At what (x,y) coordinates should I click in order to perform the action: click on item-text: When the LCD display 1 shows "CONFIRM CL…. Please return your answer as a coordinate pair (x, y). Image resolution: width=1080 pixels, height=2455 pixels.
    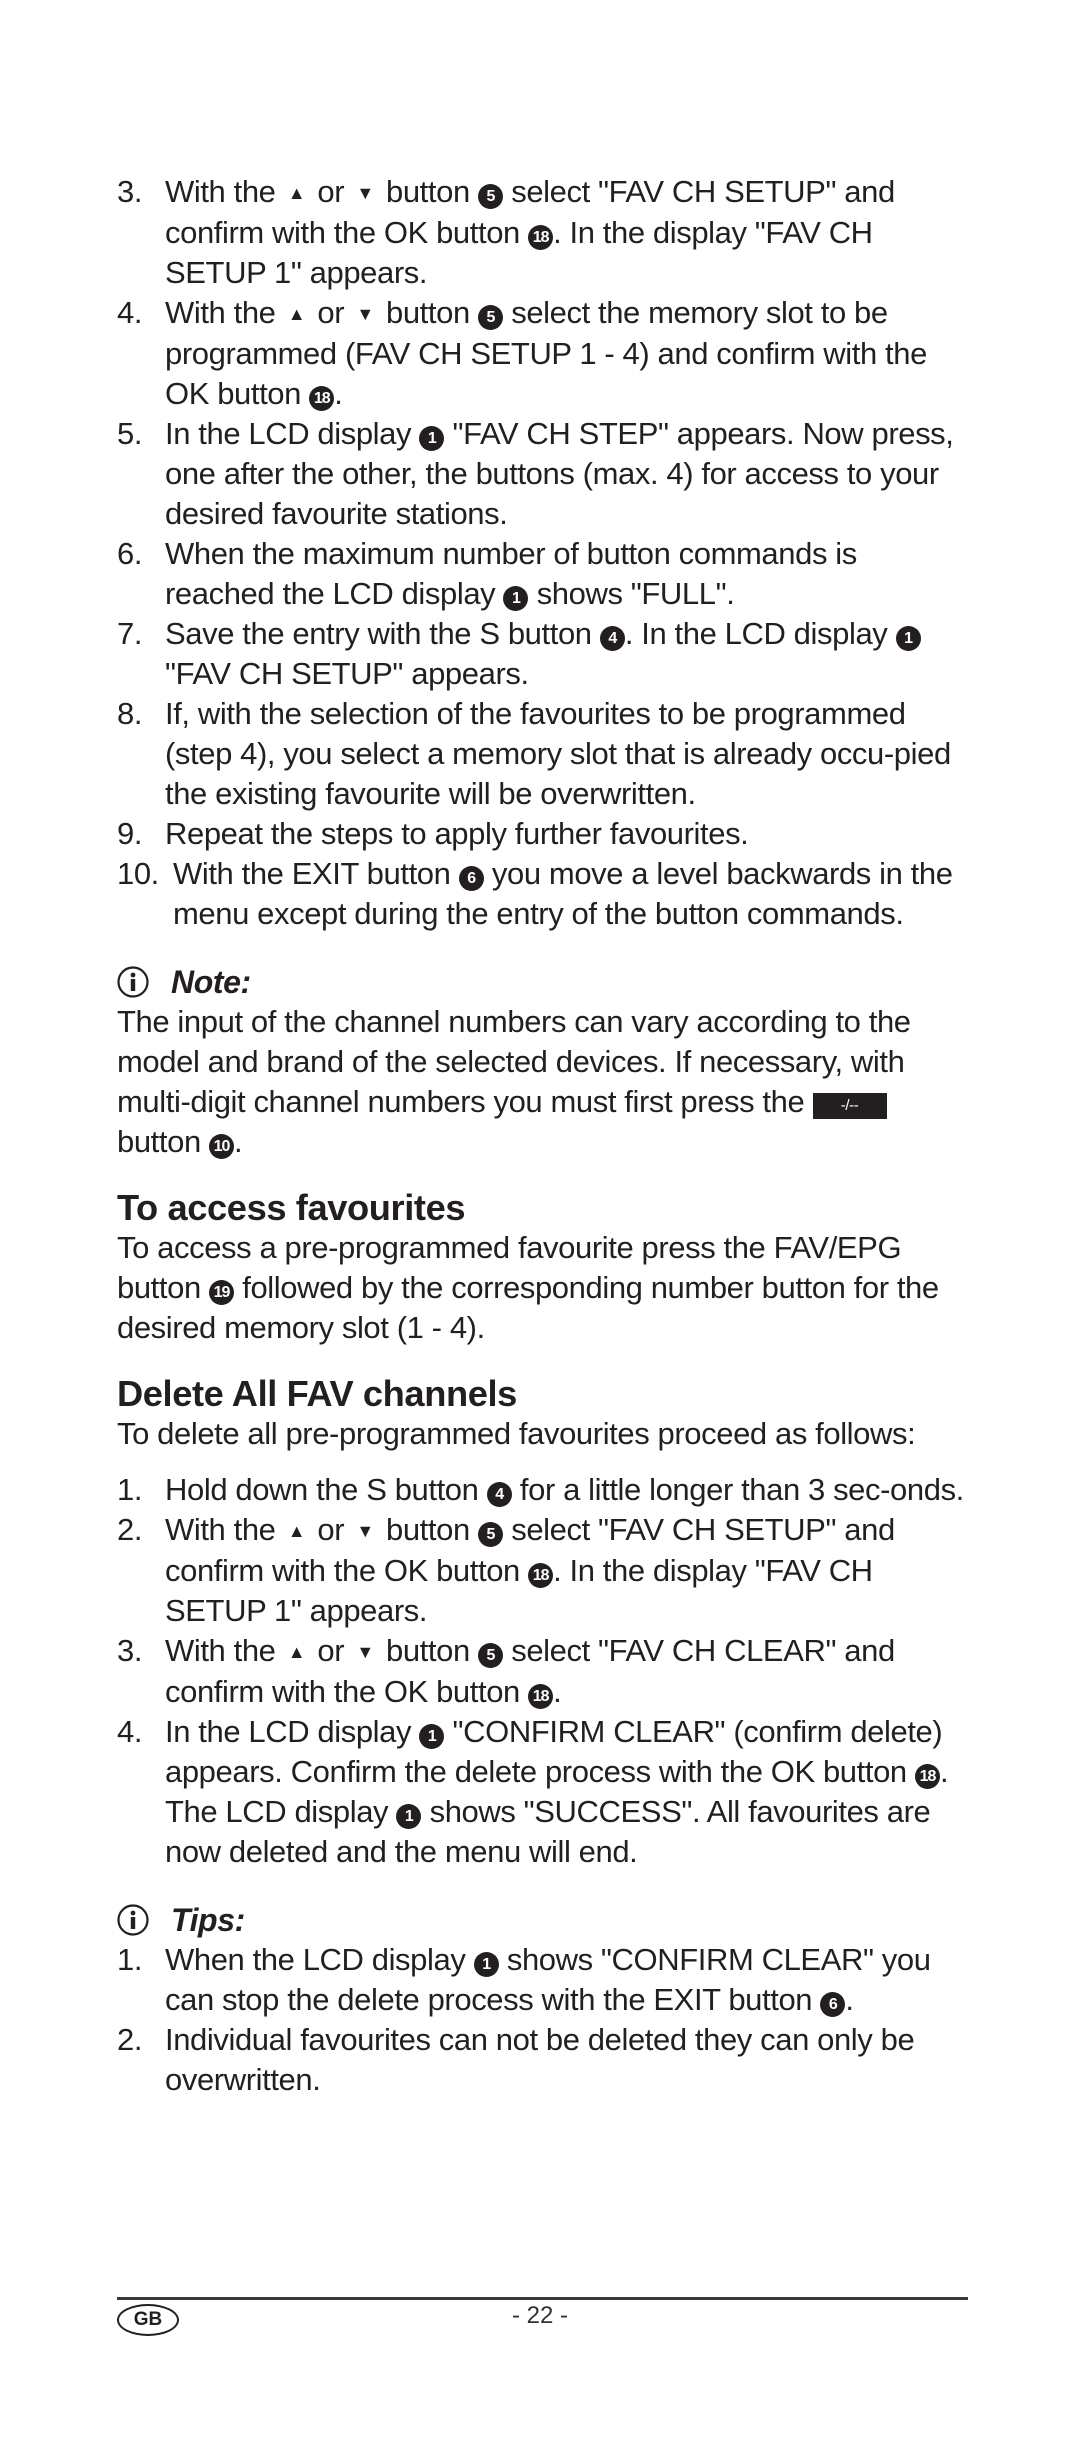
    Looking at the image, I should click on (548, 1979).